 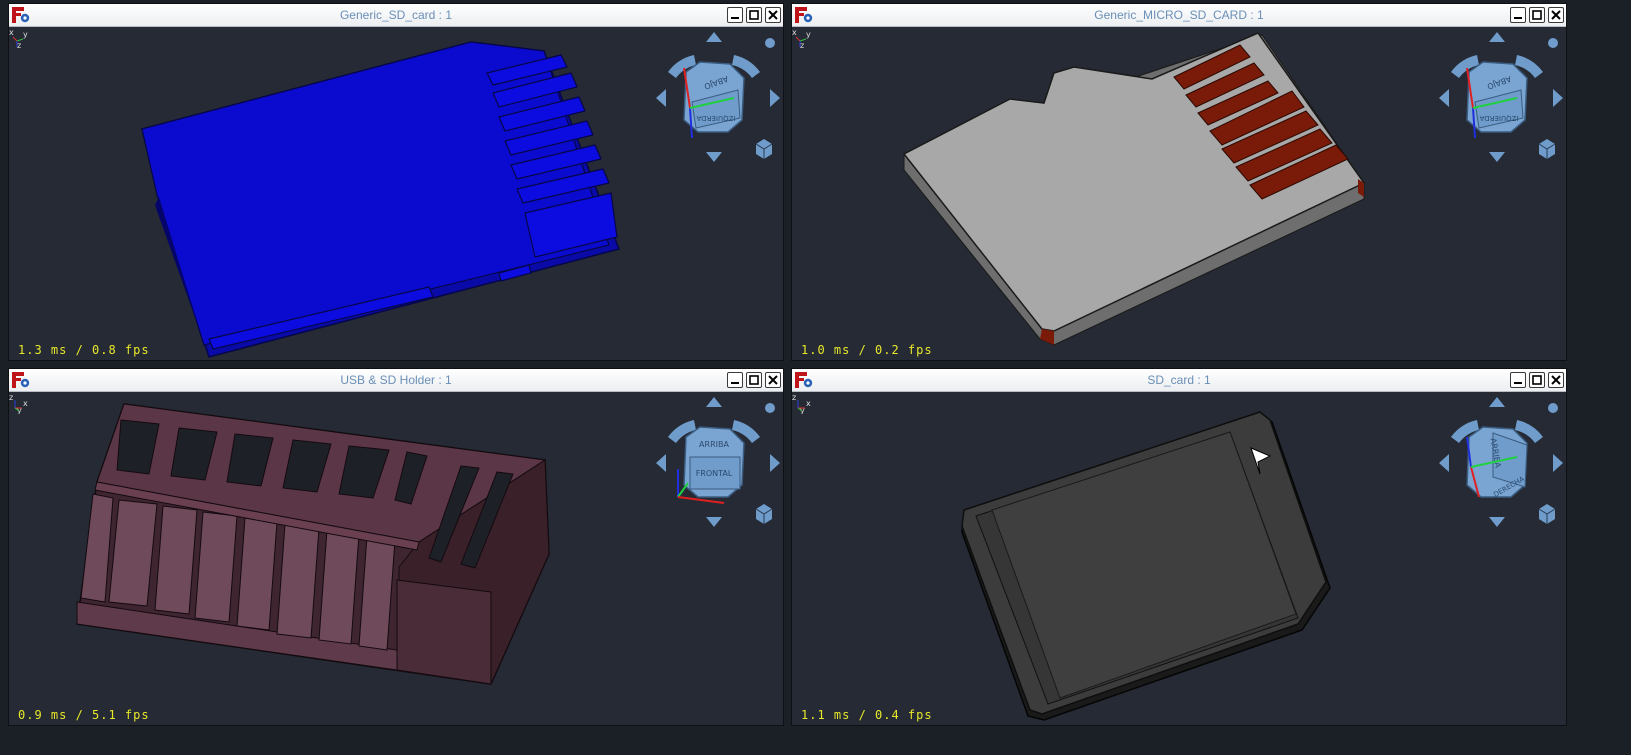 I want to click on fps-counter: 1.1 ms / 0.4 fps, so click(x=867, y=715).